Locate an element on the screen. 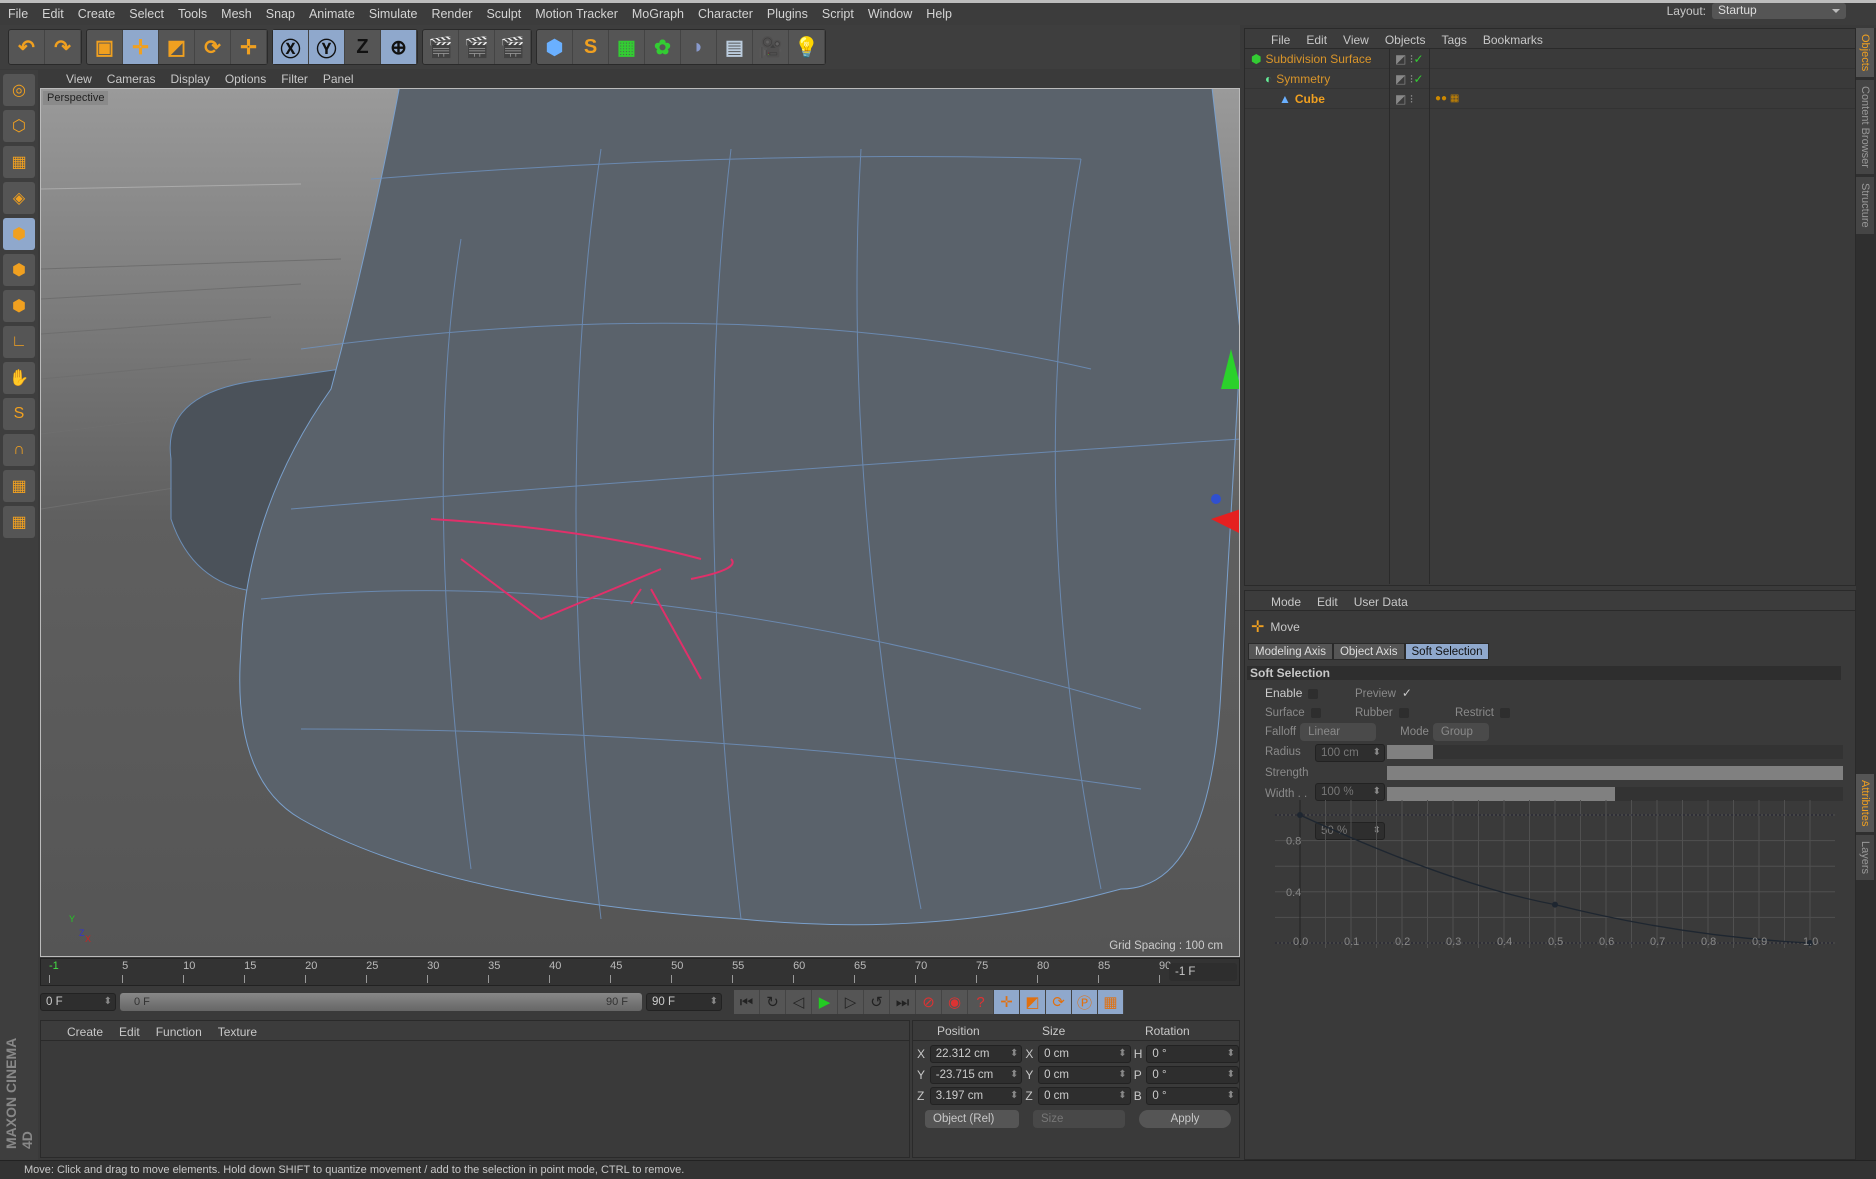 The width and height of the screenshot is (1876, 1179). go-to-start-button: ⏮ is located at coordinates (747, 1002).